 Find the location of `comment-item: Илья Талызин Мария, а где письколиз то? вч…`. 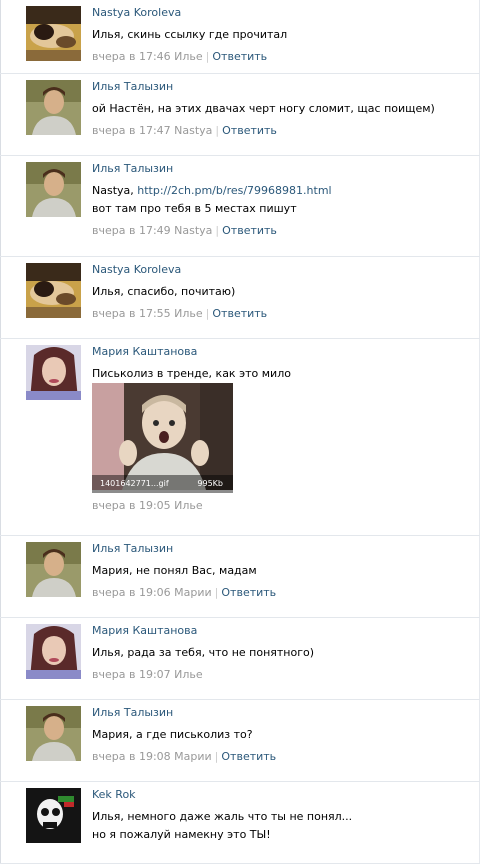

comment-item: Илья Талызин Мария, а где письколиз то? вч… is located at coordinates (240, 741).